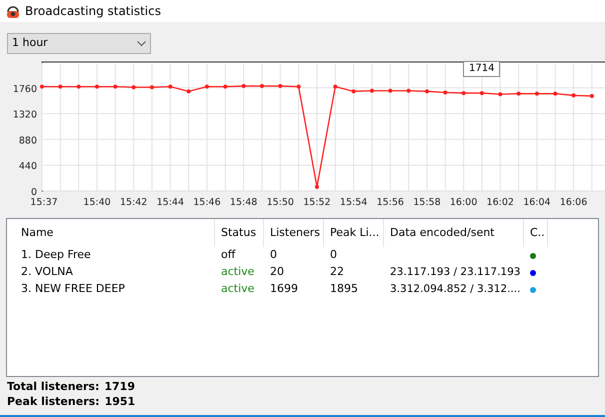  Describe the element at coordinates (53, 402) in the screenshot. I see `total-label: Peak listeners:` at that location.